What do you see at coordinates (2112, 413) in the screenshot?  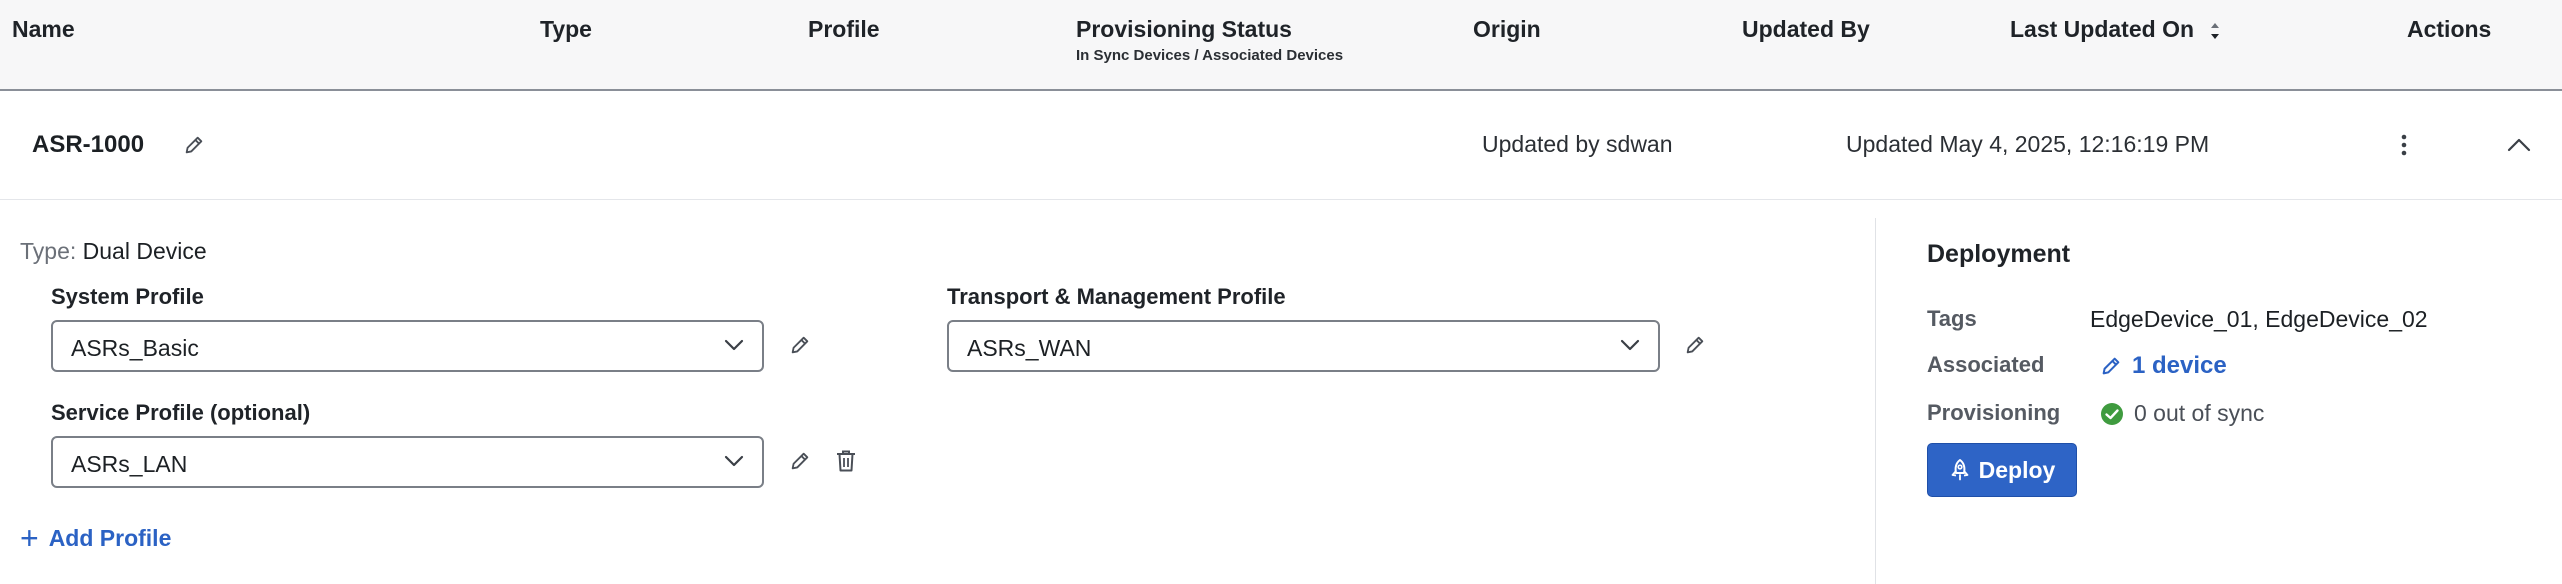 I see `check-circle-icon` at bounding box center [2112, 413].